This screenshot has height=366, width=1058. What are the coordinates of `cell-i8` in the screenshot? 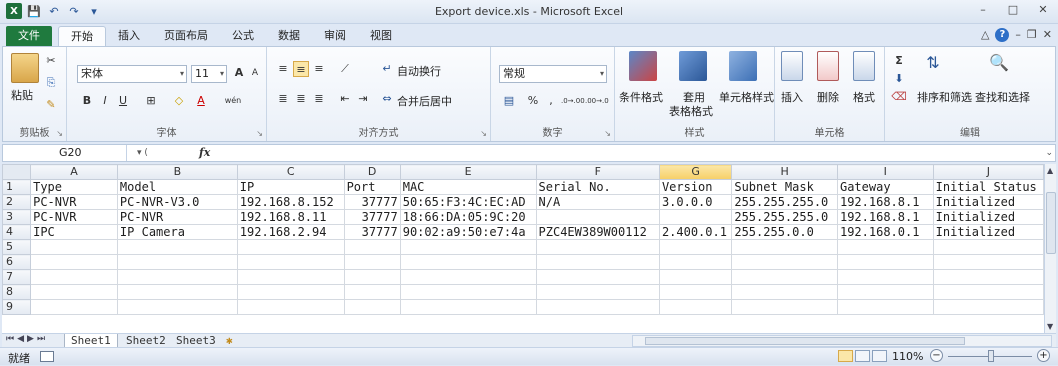 It's located at (885, 292).